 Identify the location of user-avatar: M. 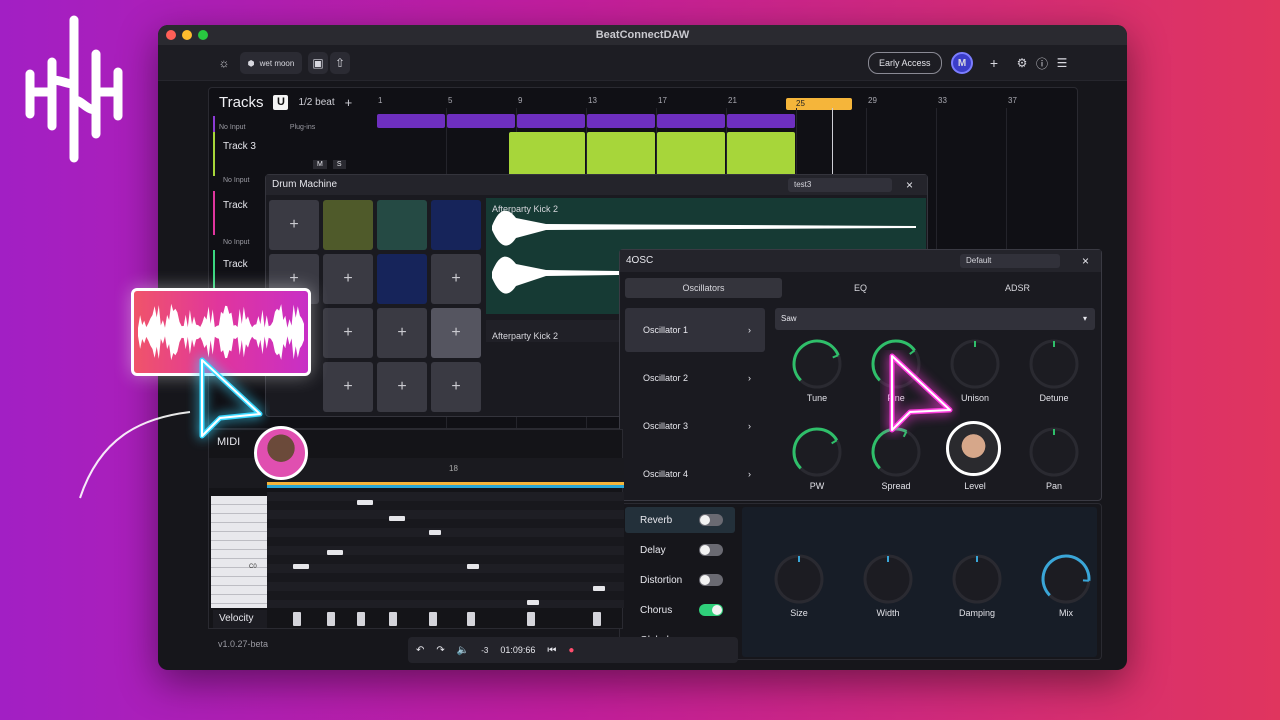
(962, 63).